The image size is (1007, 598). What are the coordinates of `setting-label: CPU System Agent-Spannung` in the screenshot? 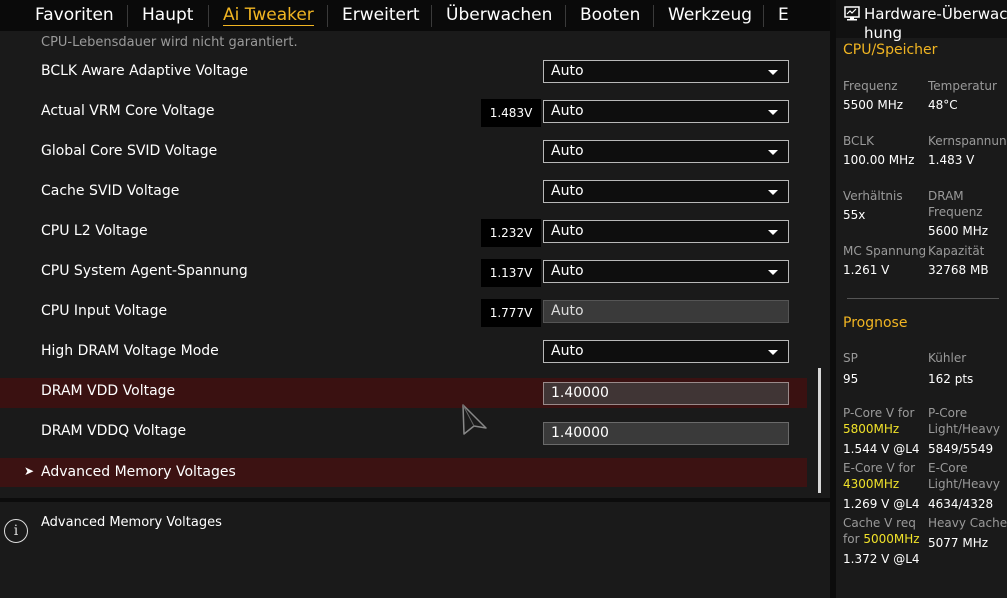 It's located at (144, 271).